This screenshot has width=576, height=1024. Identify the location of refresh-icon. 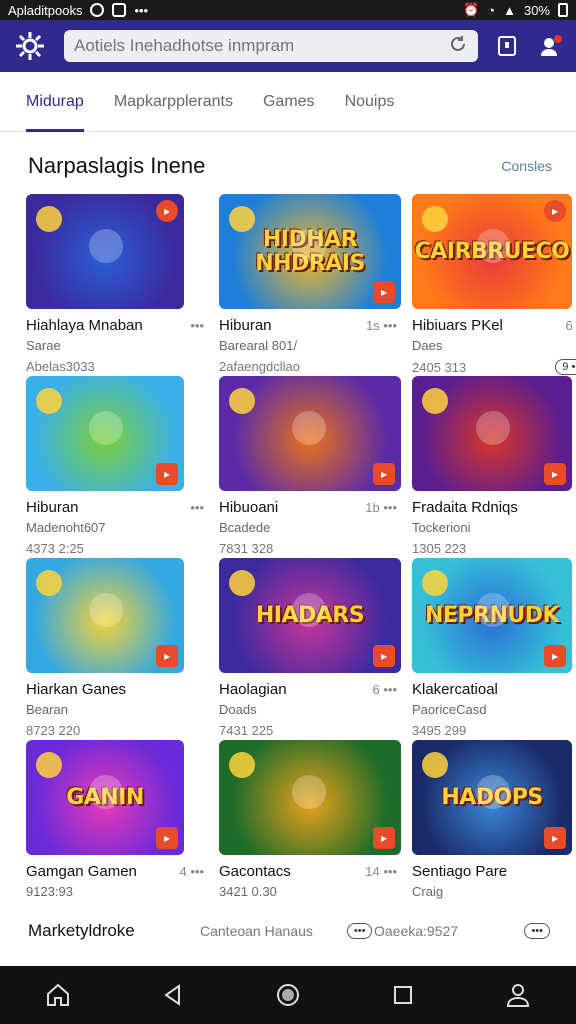
(458, 46).